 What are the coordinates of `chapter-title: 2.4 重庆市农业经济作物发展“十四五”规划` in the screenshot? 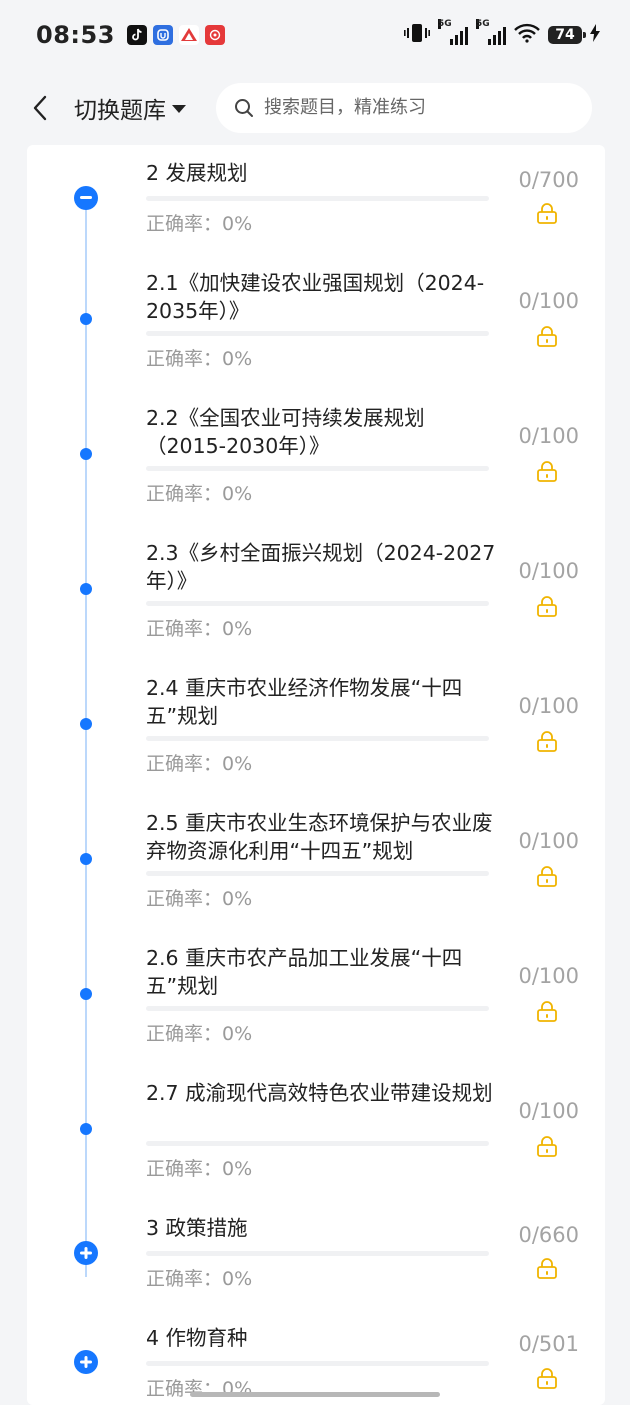 It's located at (304, 702).